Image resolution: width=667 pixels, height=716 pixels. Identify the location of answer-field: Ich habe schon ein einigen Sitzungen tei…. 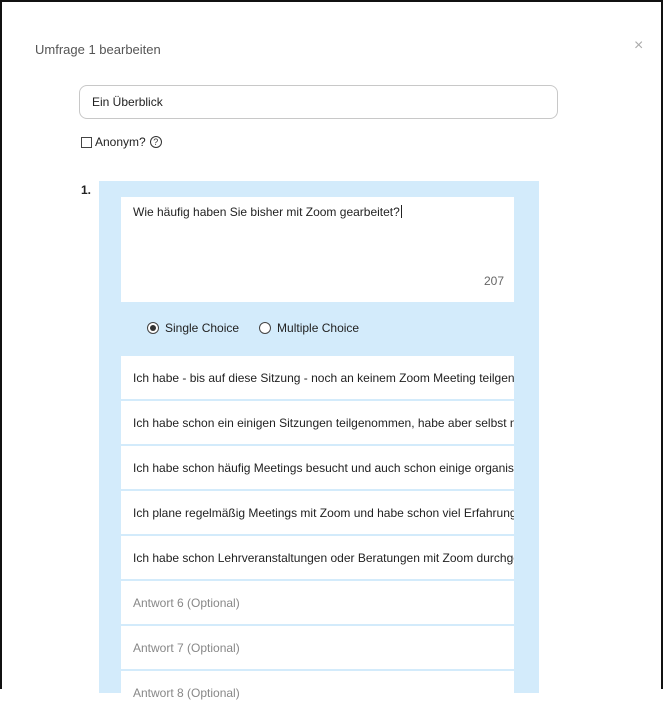
(317, 422).